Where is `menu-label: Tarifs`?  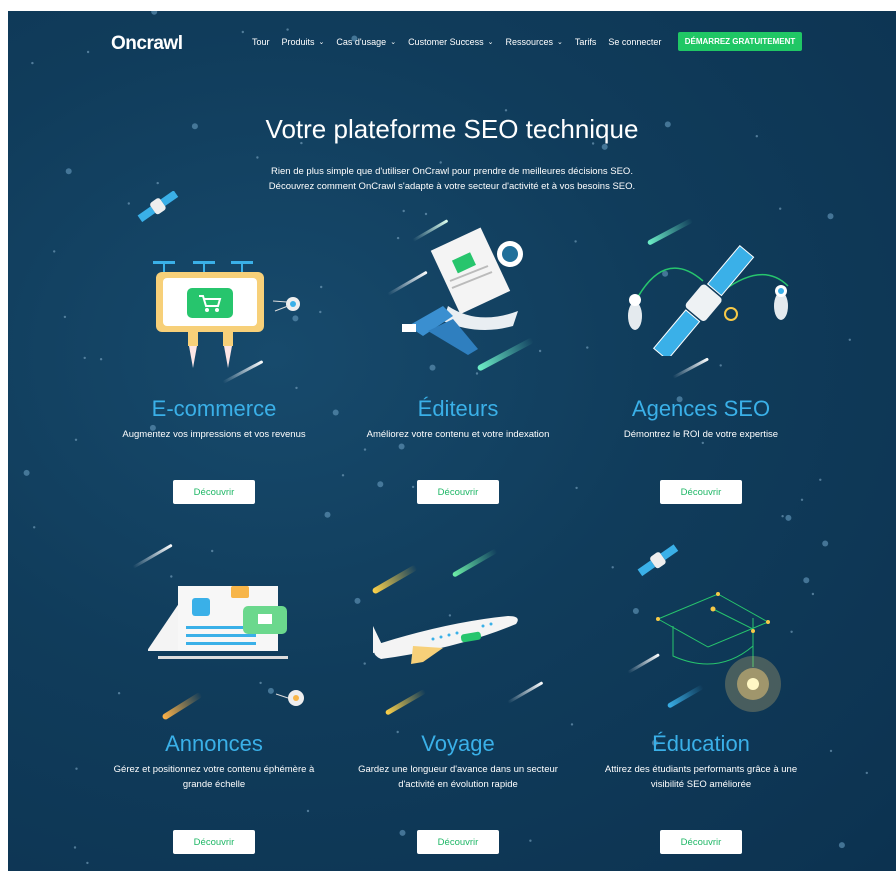
menu-label: Tarifs is located at coordinates (585, 42).